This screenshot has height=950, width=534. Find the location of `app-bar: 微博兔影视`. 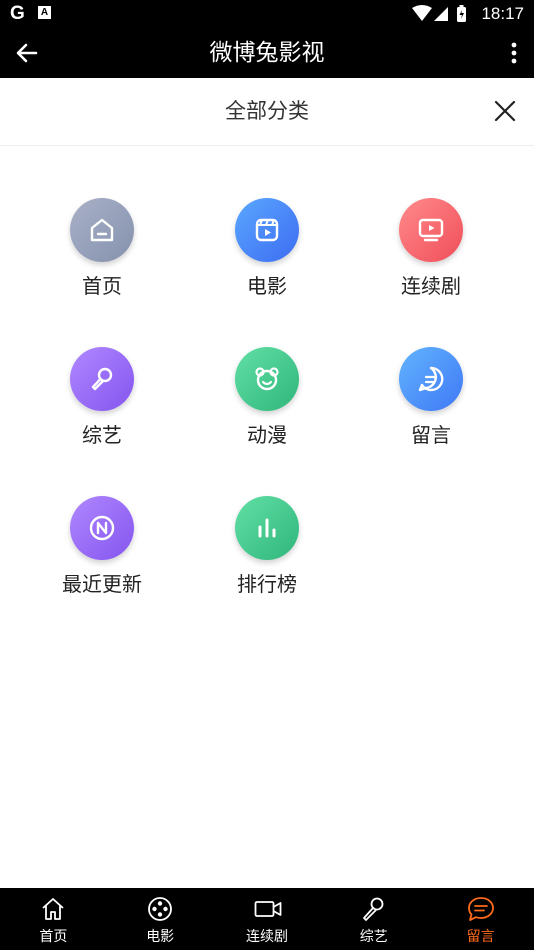

app-bar: 微博兔影视 is located at coordinates (267, 53).